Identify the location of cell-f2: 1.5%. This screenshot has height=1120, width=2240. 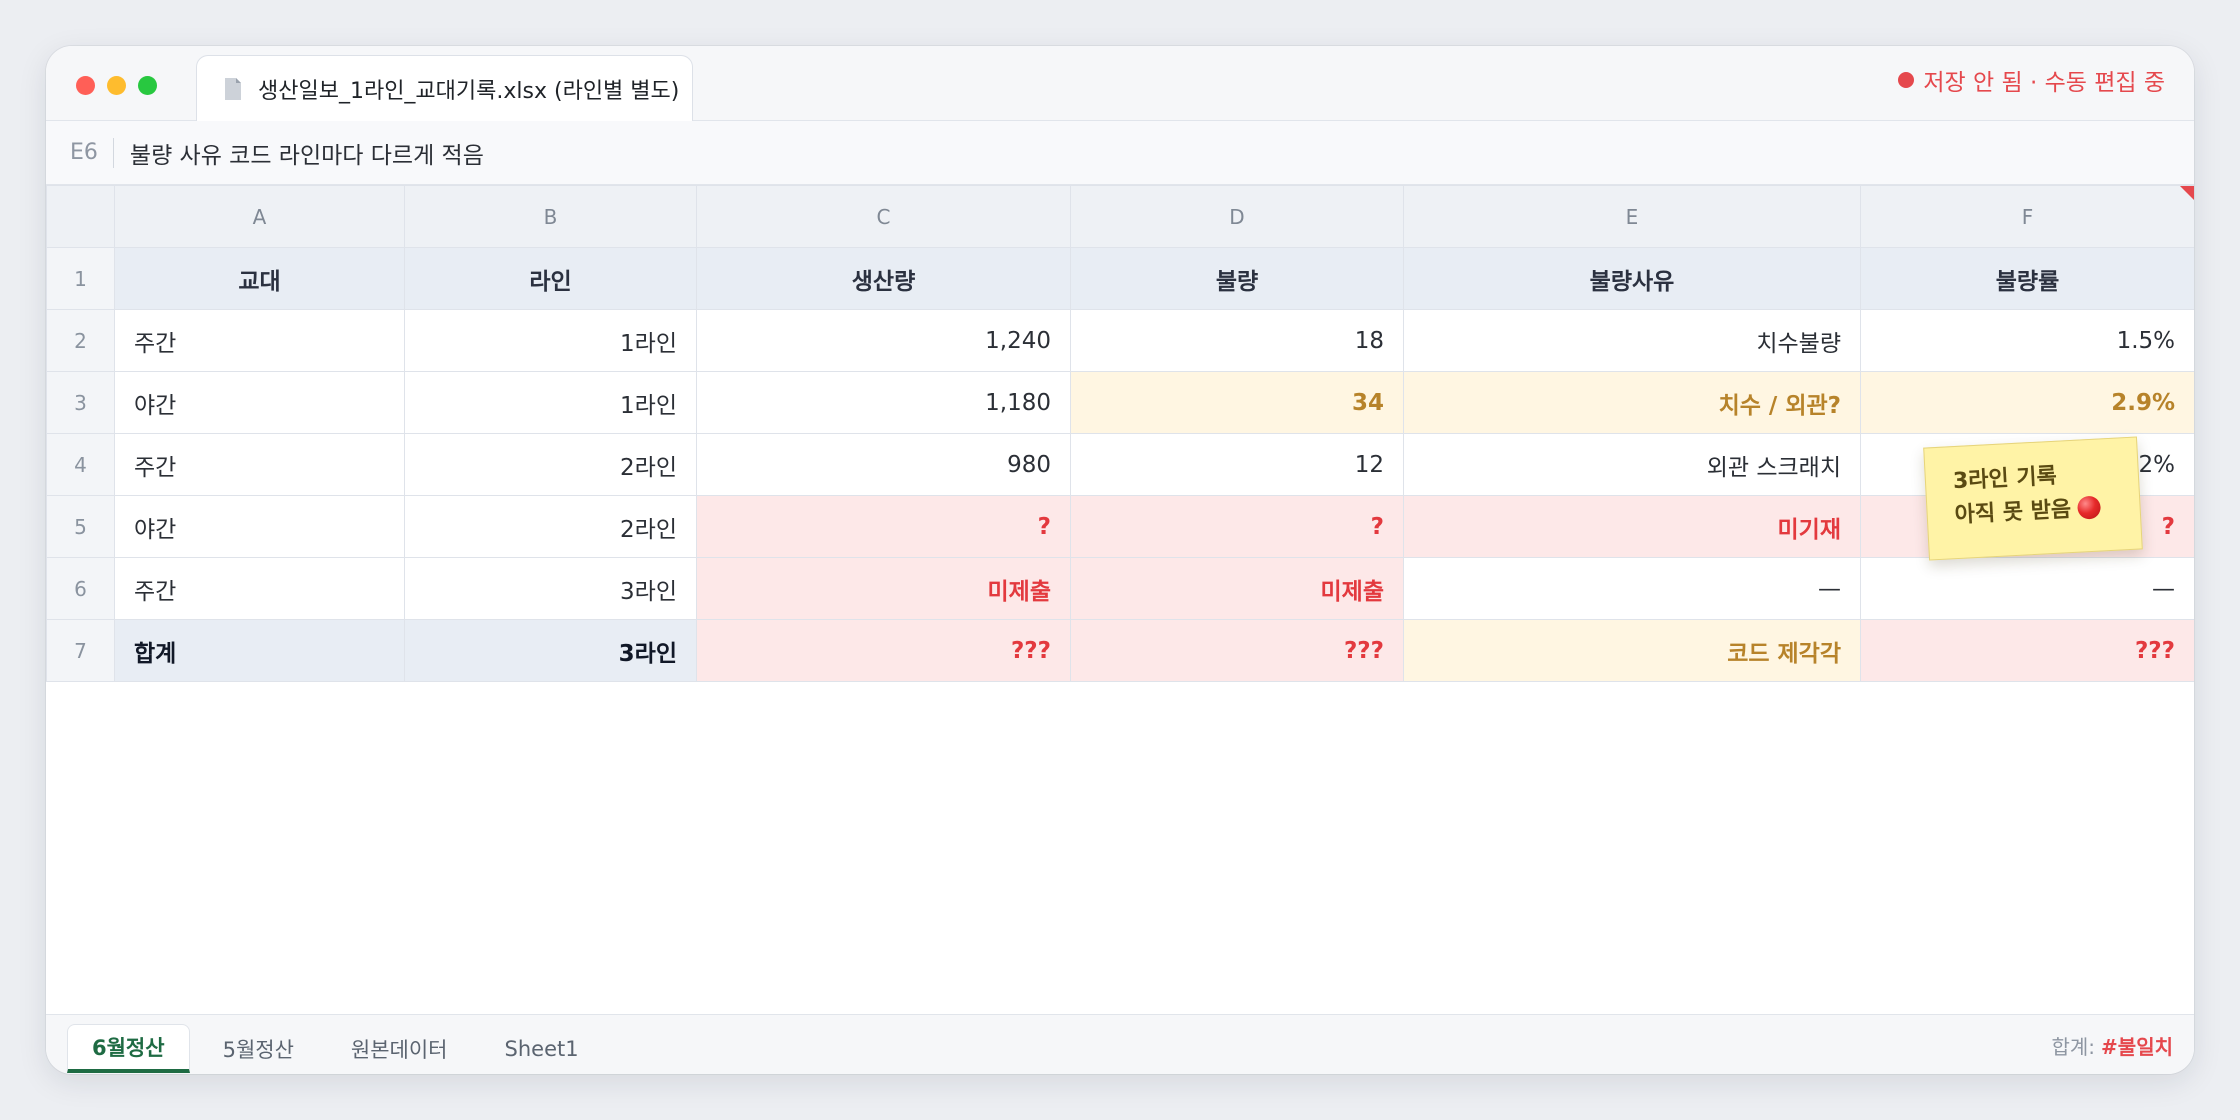
(2027, 340).